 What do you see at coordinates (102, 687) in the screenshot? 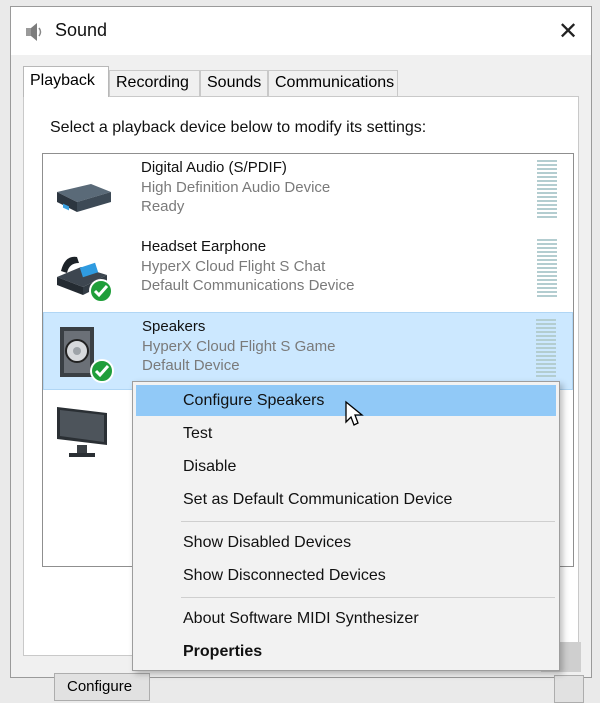
I see `configure-button: Configure` at bounding box center [102, 687].